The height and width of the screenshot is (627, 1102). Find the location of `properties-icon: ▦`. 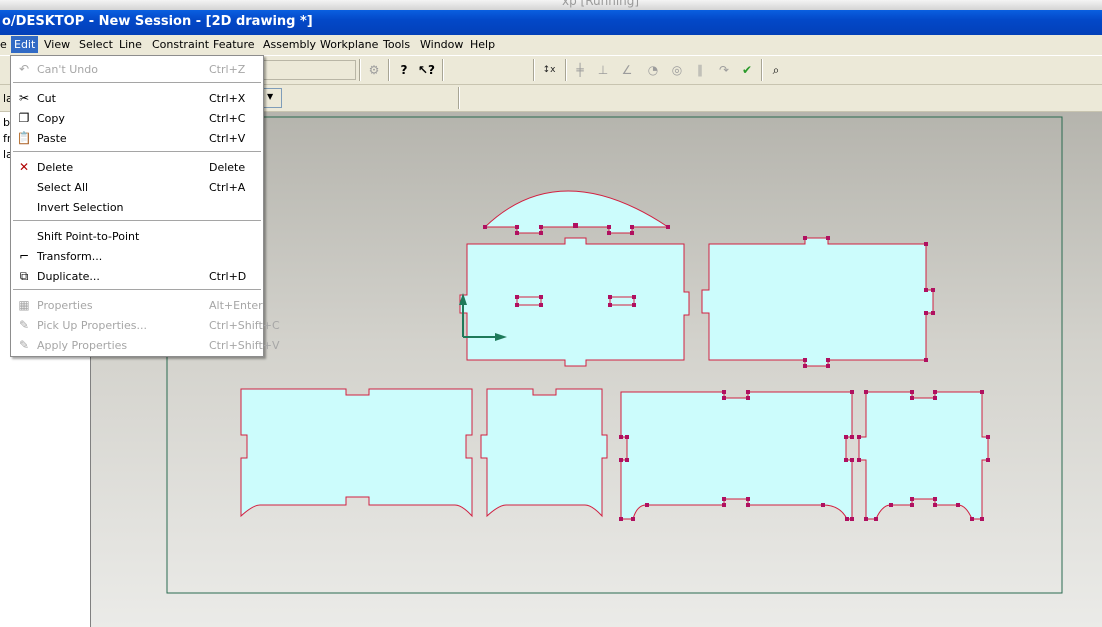

properties-icon: ▦ is located at coordinates (24, 305).